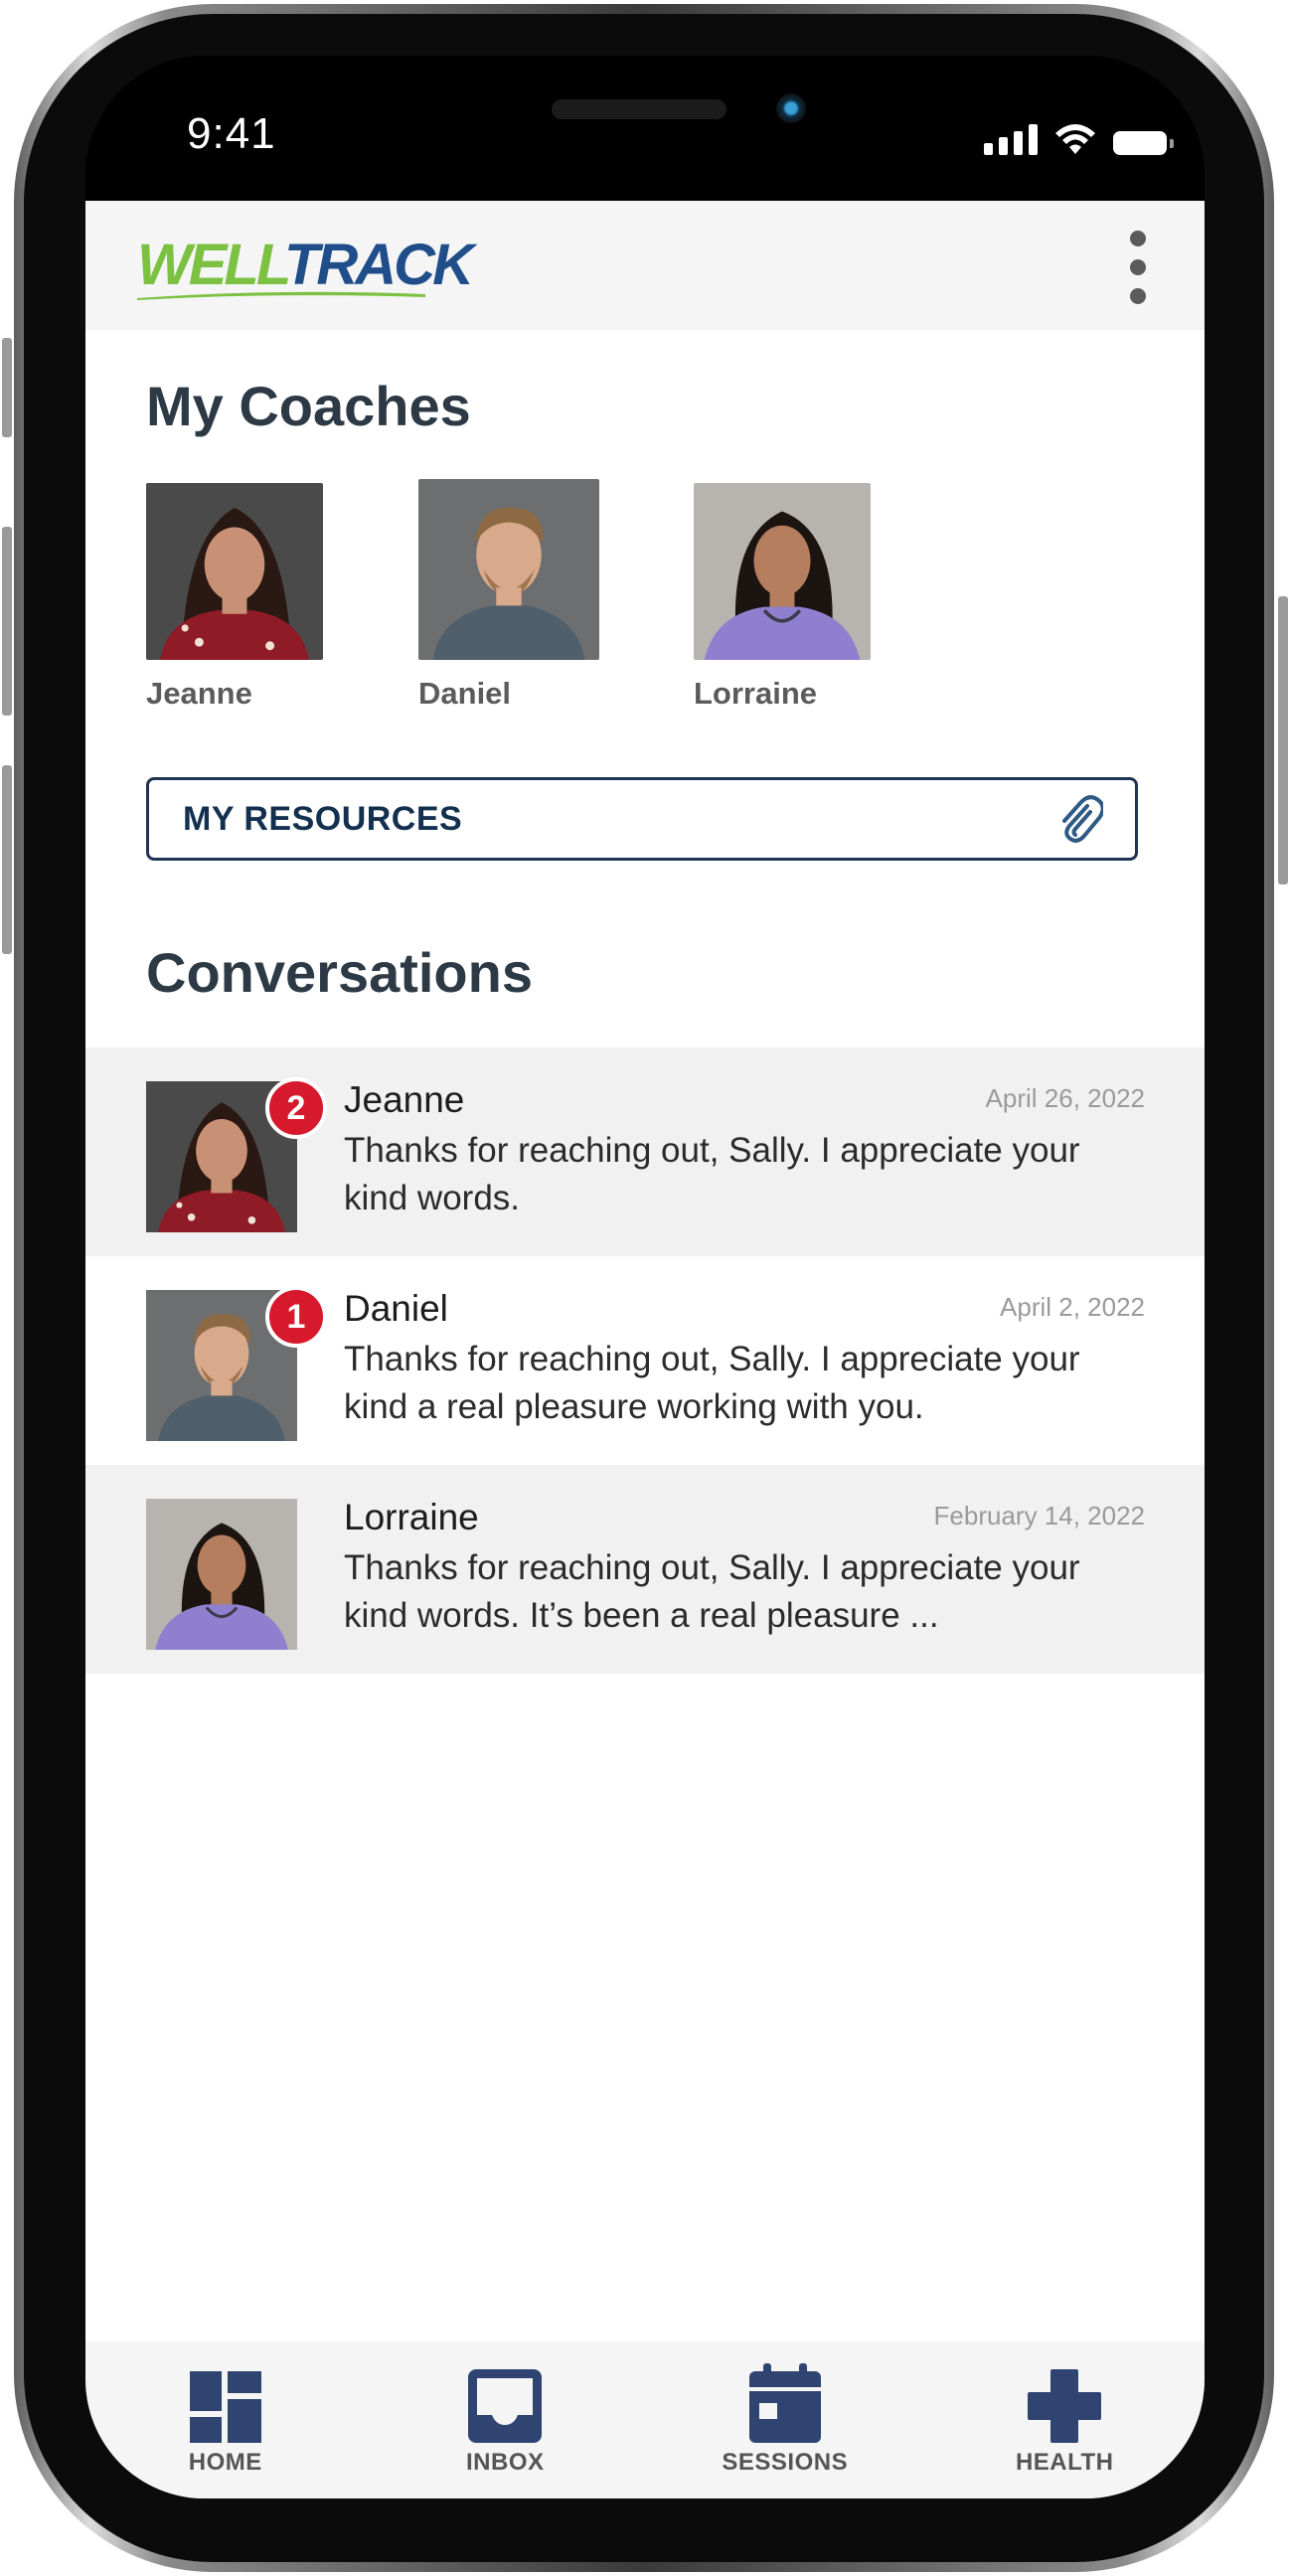 This screenshot has width=1290, height=2576. Describe the element at coordinates (756, 693) in the screenshot. I see `coach-name: Lorraine` at that location.